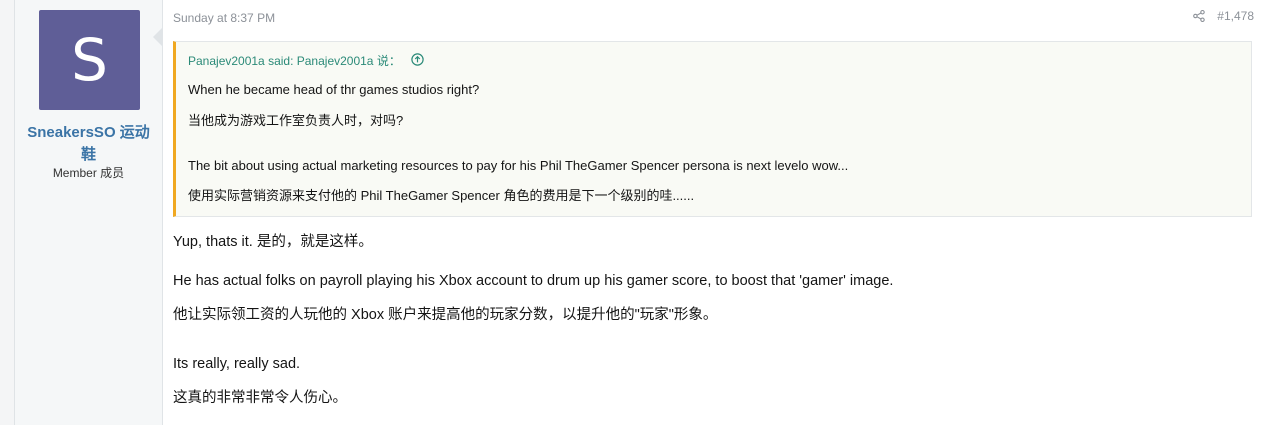 The height and width of the screenshot is (425, 1264). Describe the element at coordinates (273, 242) in the screenshot. I see `post-body-line: Yup, thats it. 是的，就是这样。` at that location.